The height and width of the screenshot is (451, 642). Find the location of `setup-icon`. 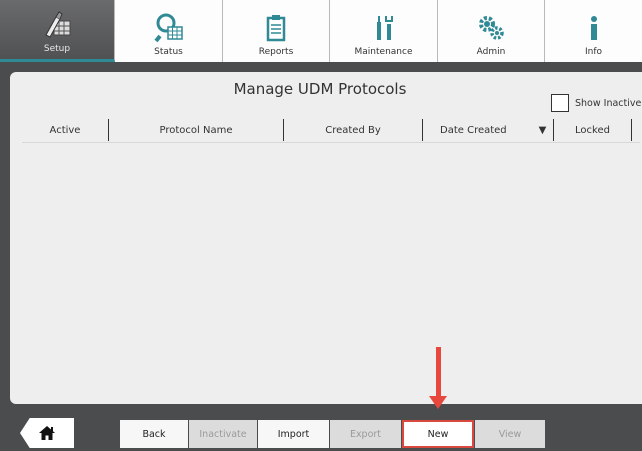

setup-icon is located at coordinates (58, 24).